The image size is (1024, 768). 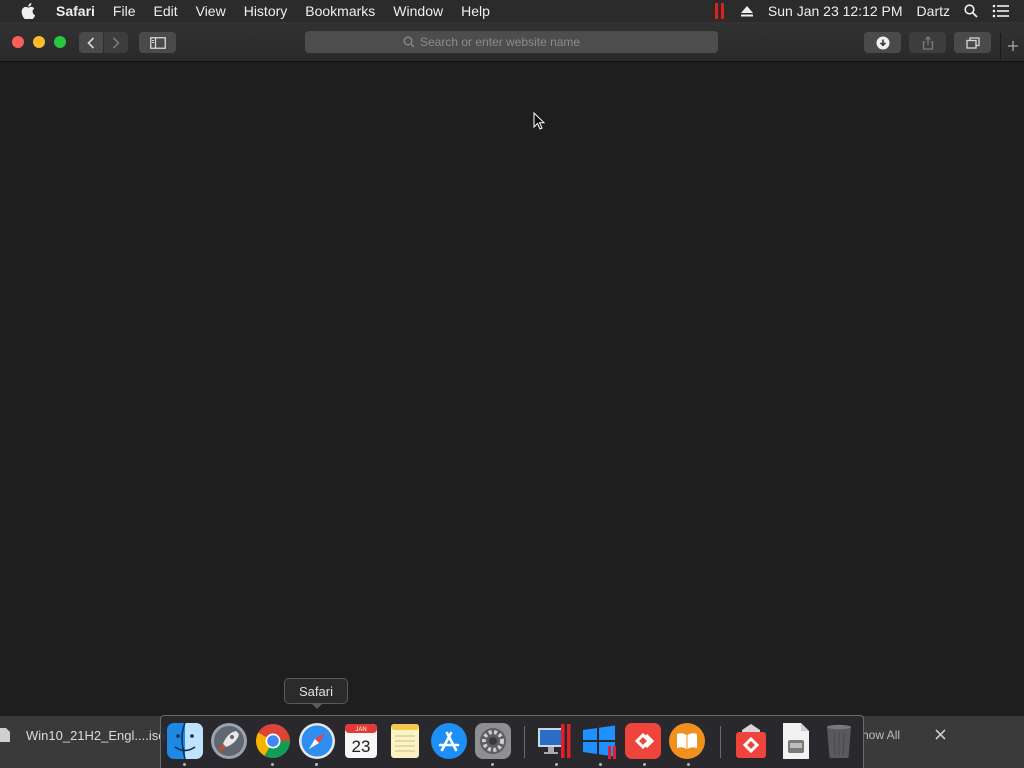 I want to click on status-area: Sun Jan 23 12:12 PM Dartz, so click(x=869, y=11).